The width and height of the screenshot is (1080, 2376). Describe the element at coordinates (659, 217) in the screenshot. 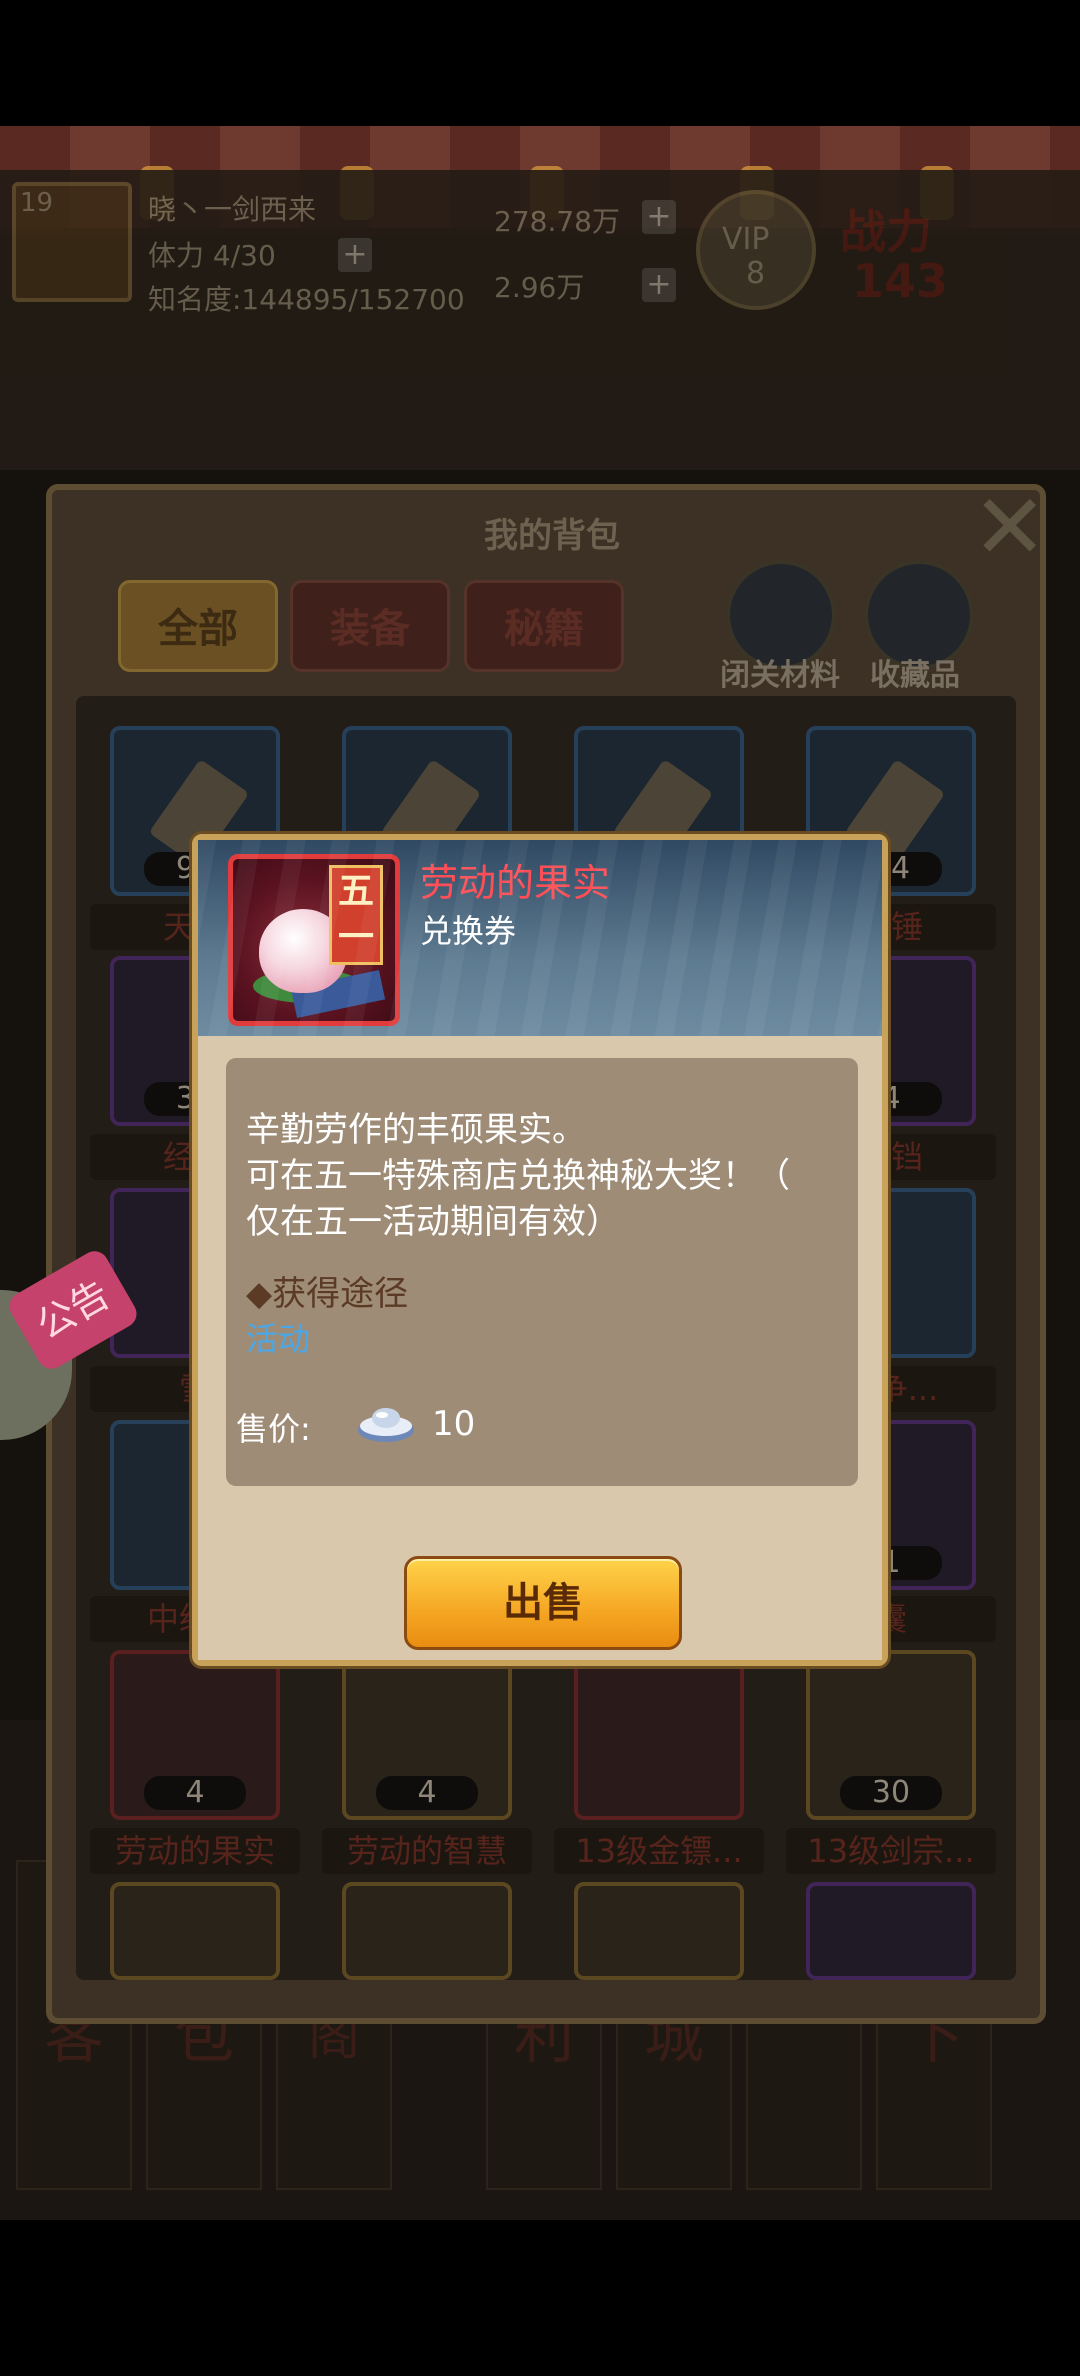

I see `add-silver-button: +` at that location.